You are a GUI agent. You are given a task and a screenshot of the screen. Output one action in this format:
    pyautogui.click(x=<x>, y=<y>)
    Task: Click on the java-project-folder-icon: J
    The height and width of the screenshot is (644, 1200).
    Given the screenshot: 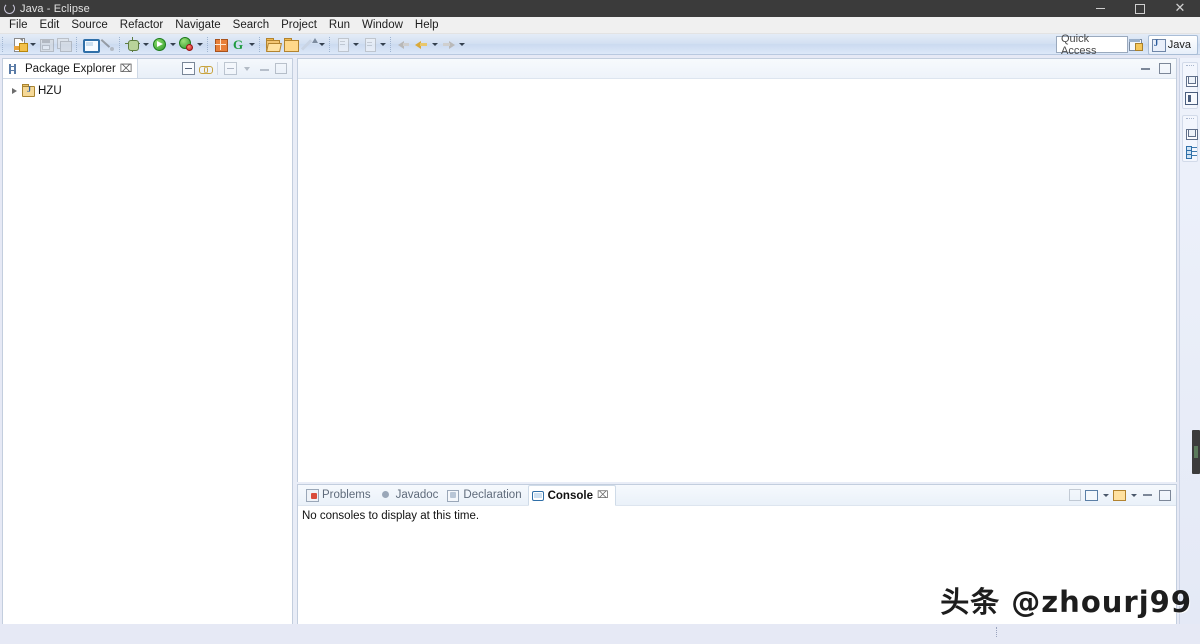 What is the action you would take?
    pyautogui.click(x=28, y=90)
    